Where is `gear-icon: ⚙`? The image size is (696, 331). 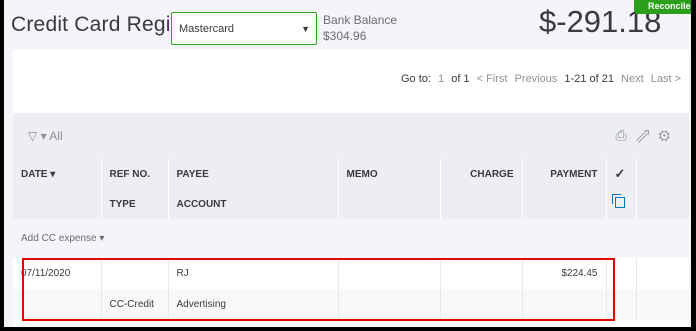 gear-icon: ⚙ is located at coordinates (669, 135).